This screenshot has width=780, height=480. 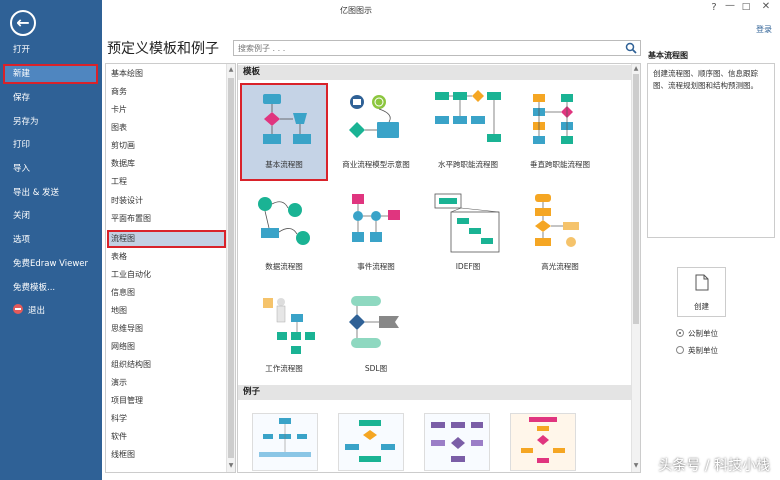 What do you see at coordinates (166, 219) in the screenshot?
I see `category-floor-plan: 平面布置图` at bounding box center [166, 219].